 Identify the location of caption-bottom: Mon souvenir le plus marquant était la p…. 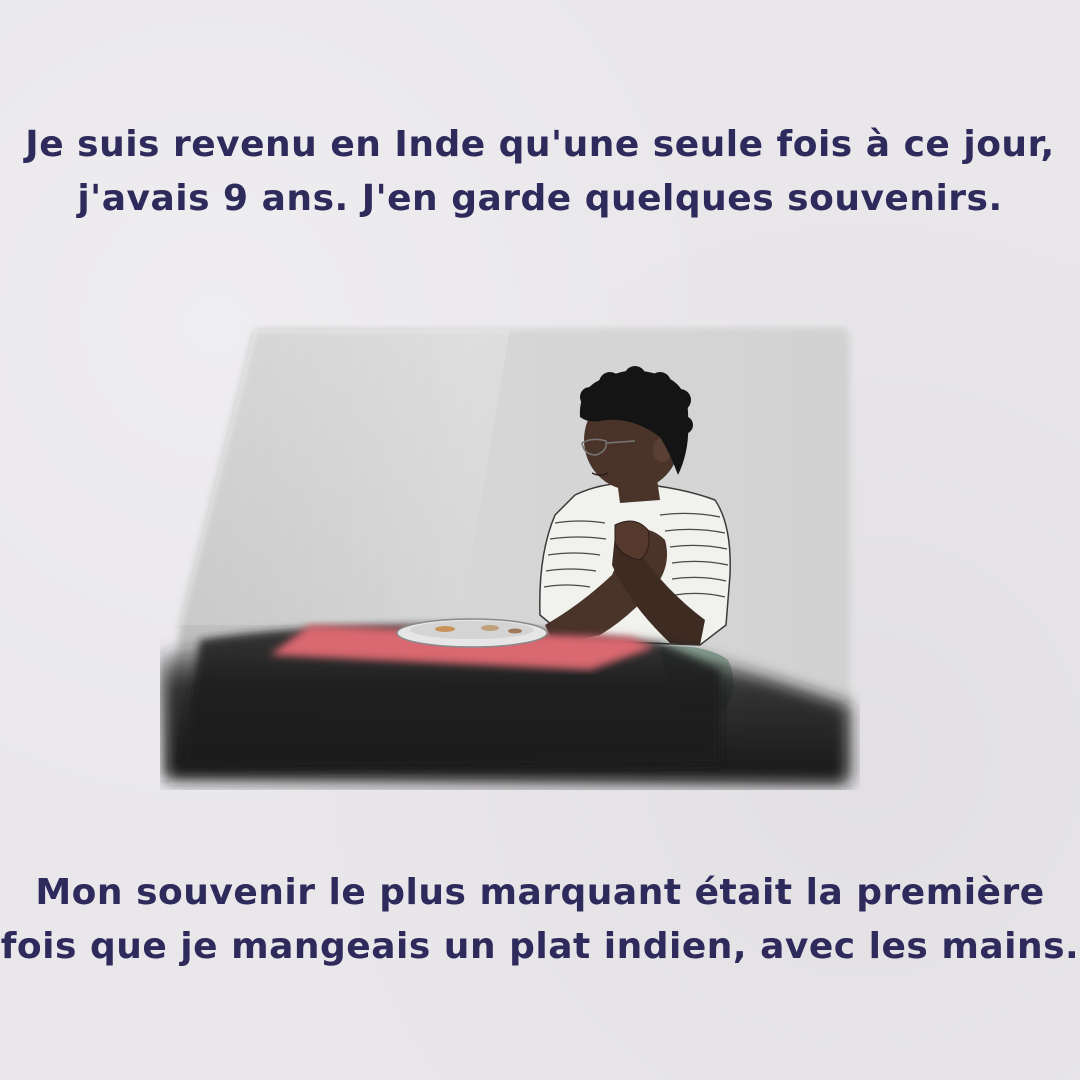
(540, 920).